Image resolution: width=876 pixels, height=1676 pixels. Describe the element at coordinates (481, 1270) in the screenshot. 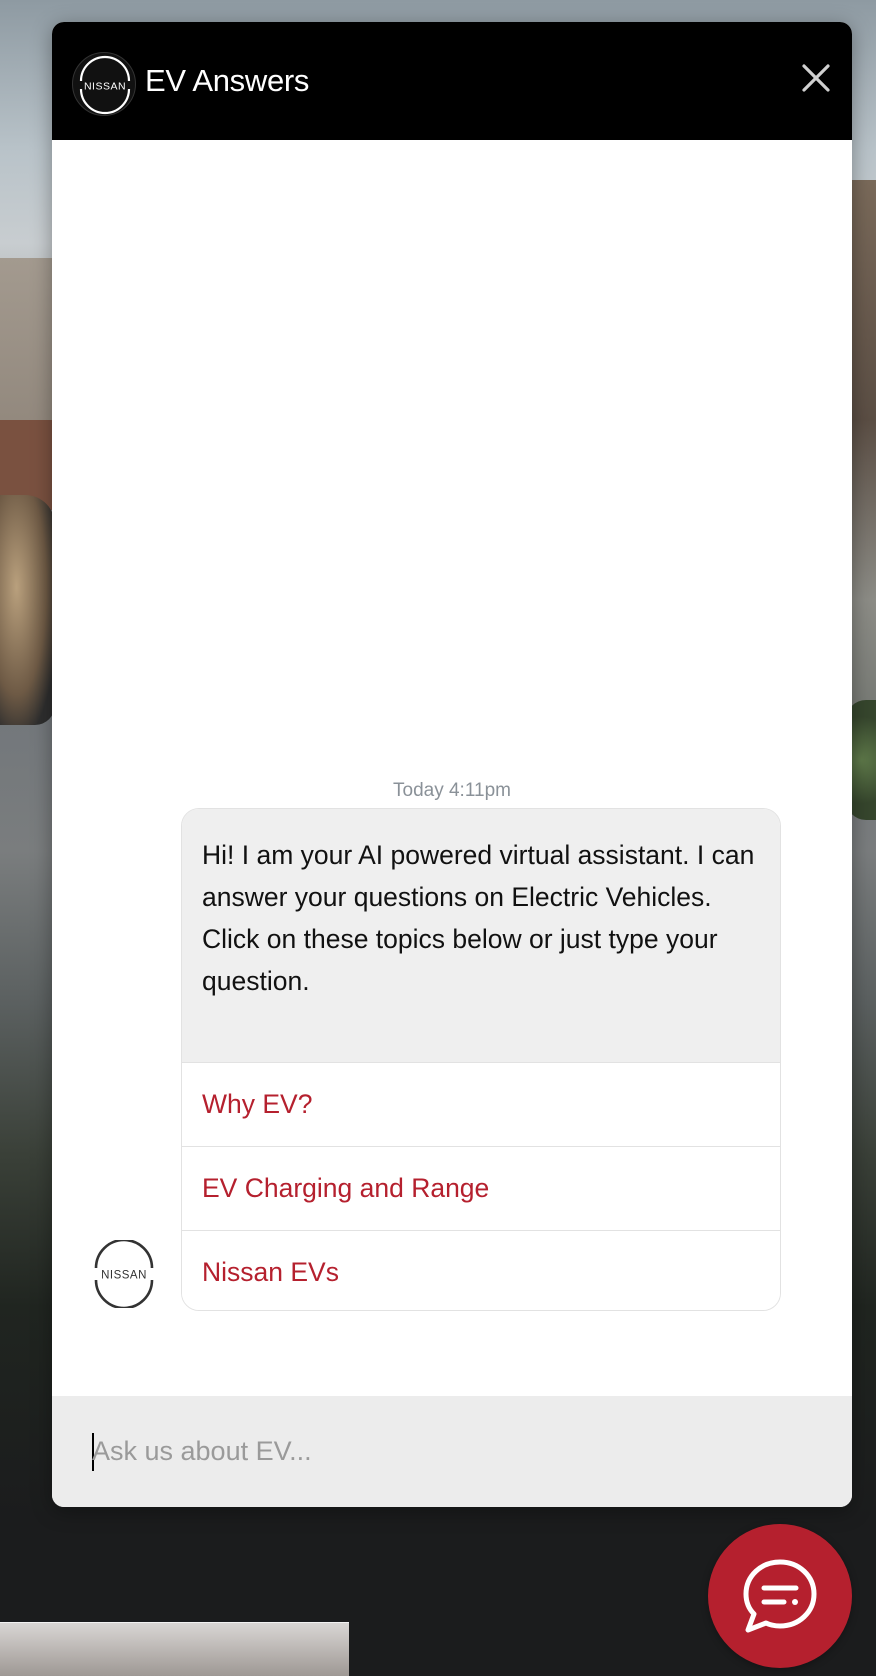

I see `quick-reply-nissan-evs: Nissan EVs` at that location.